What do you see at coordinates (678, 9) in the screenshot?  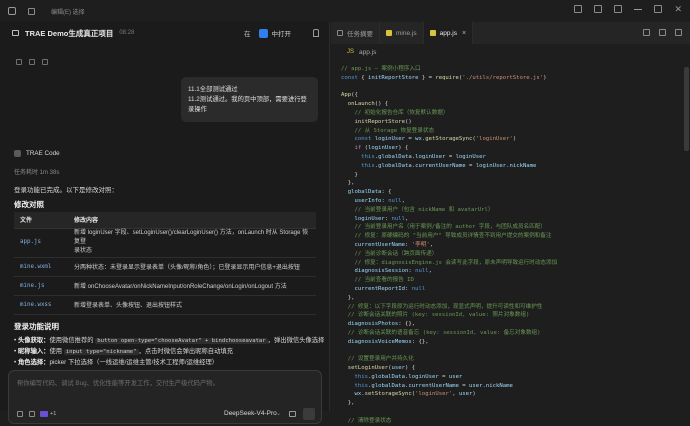 I see `close-window-icon: ✕` at bounding box center [678, 9].